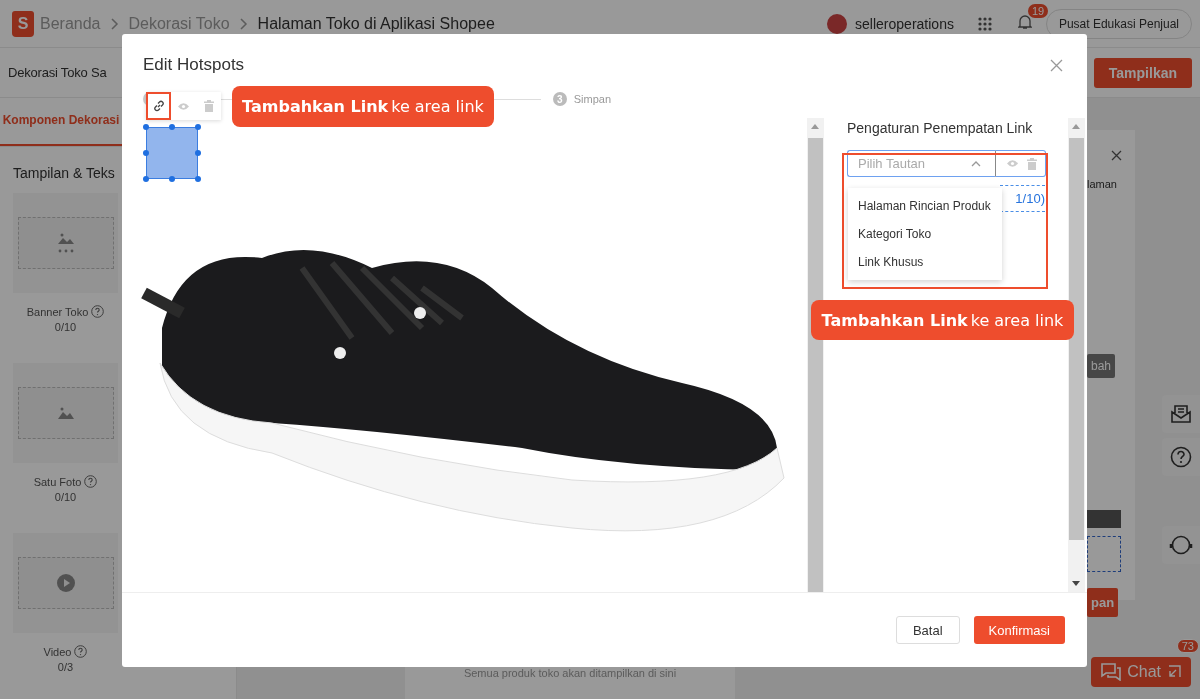  I want to click on help-center-button: Pusat Edukasi Penjual, so click(1118, 23).